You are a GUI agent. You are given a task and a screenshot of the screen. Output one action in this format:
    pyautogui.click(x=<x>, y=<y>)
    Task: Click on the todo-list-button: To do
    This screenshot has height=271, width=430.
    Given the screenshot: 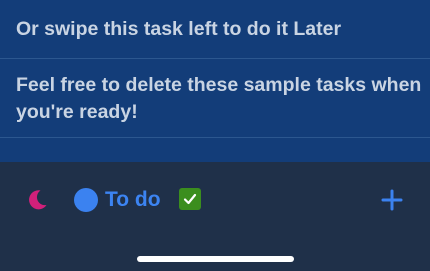 What is the action you would take?
    pyautogui.click(x=117, y=200)
    